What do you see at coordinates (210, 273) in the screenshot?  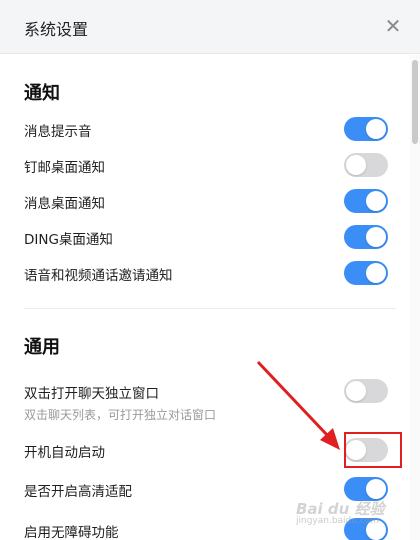 I see `setting-row-call-invite-notify: 语音和视频通话邀请通知` at bounding box center [210, 273].